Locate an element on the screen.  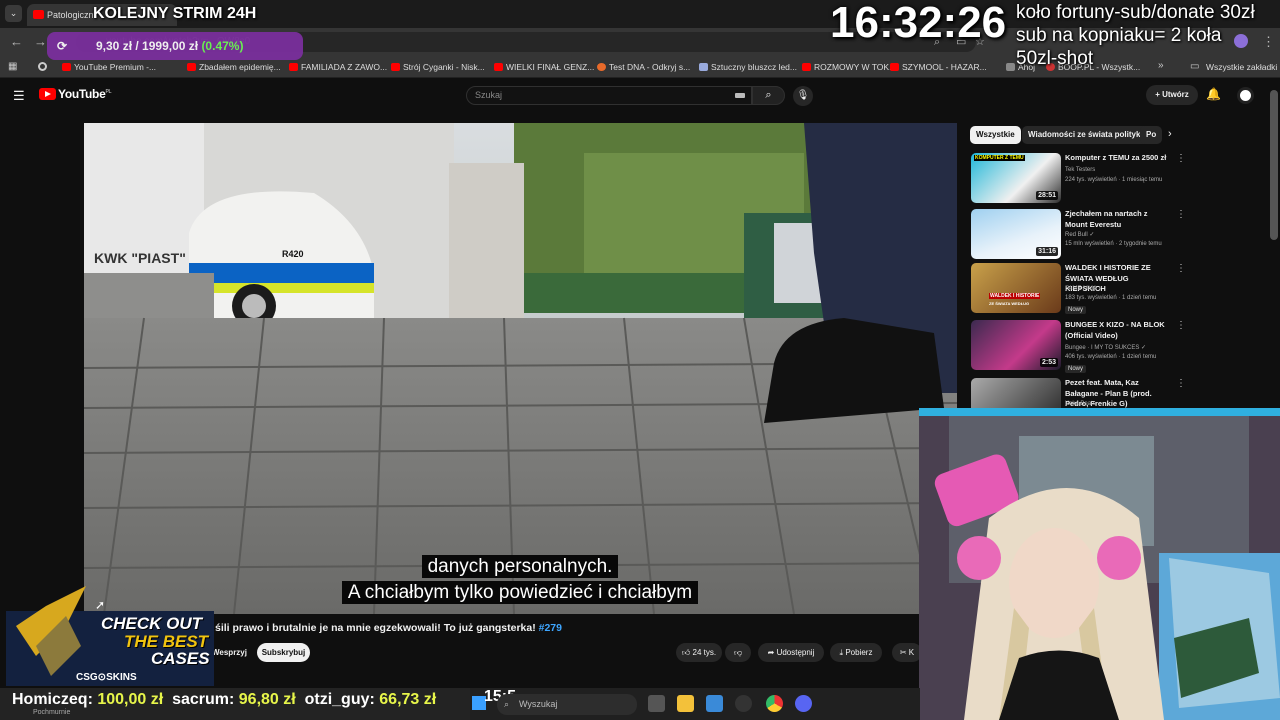
donation-goal-overlay: ⟳ 9,30 zł / 1999,00 zł (0.47%) is located at coordinates (175, 46).